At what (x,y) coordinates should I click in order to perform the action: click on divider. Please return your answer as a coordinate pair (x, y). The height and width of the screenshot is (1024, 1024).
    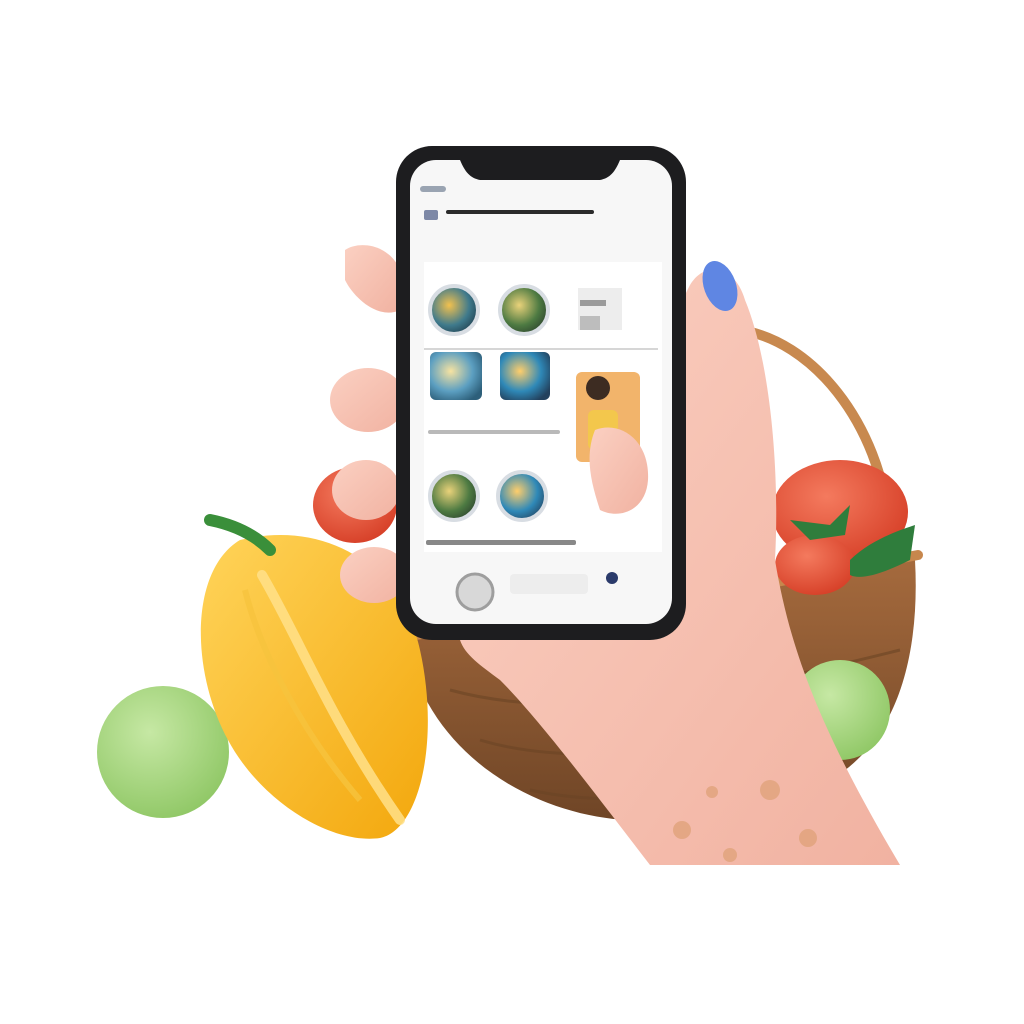
    Looking at the image, I should click on (541, 349).